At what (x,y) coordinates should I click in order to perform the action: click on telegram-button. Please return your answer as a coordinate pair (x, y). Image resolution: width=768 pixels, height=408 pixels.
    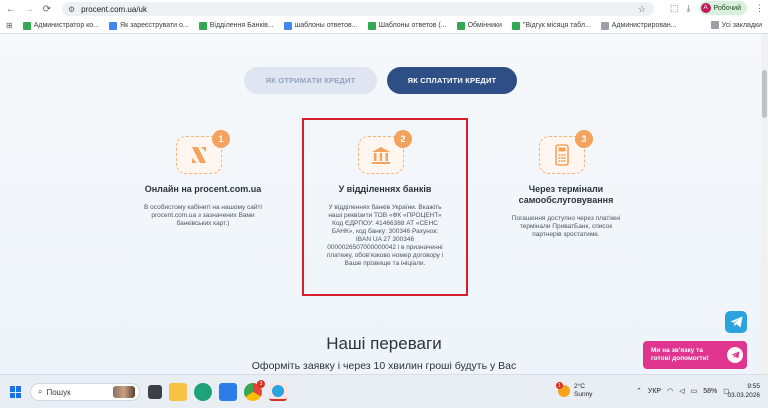
    Looking at the image, I should click on (736, 322).